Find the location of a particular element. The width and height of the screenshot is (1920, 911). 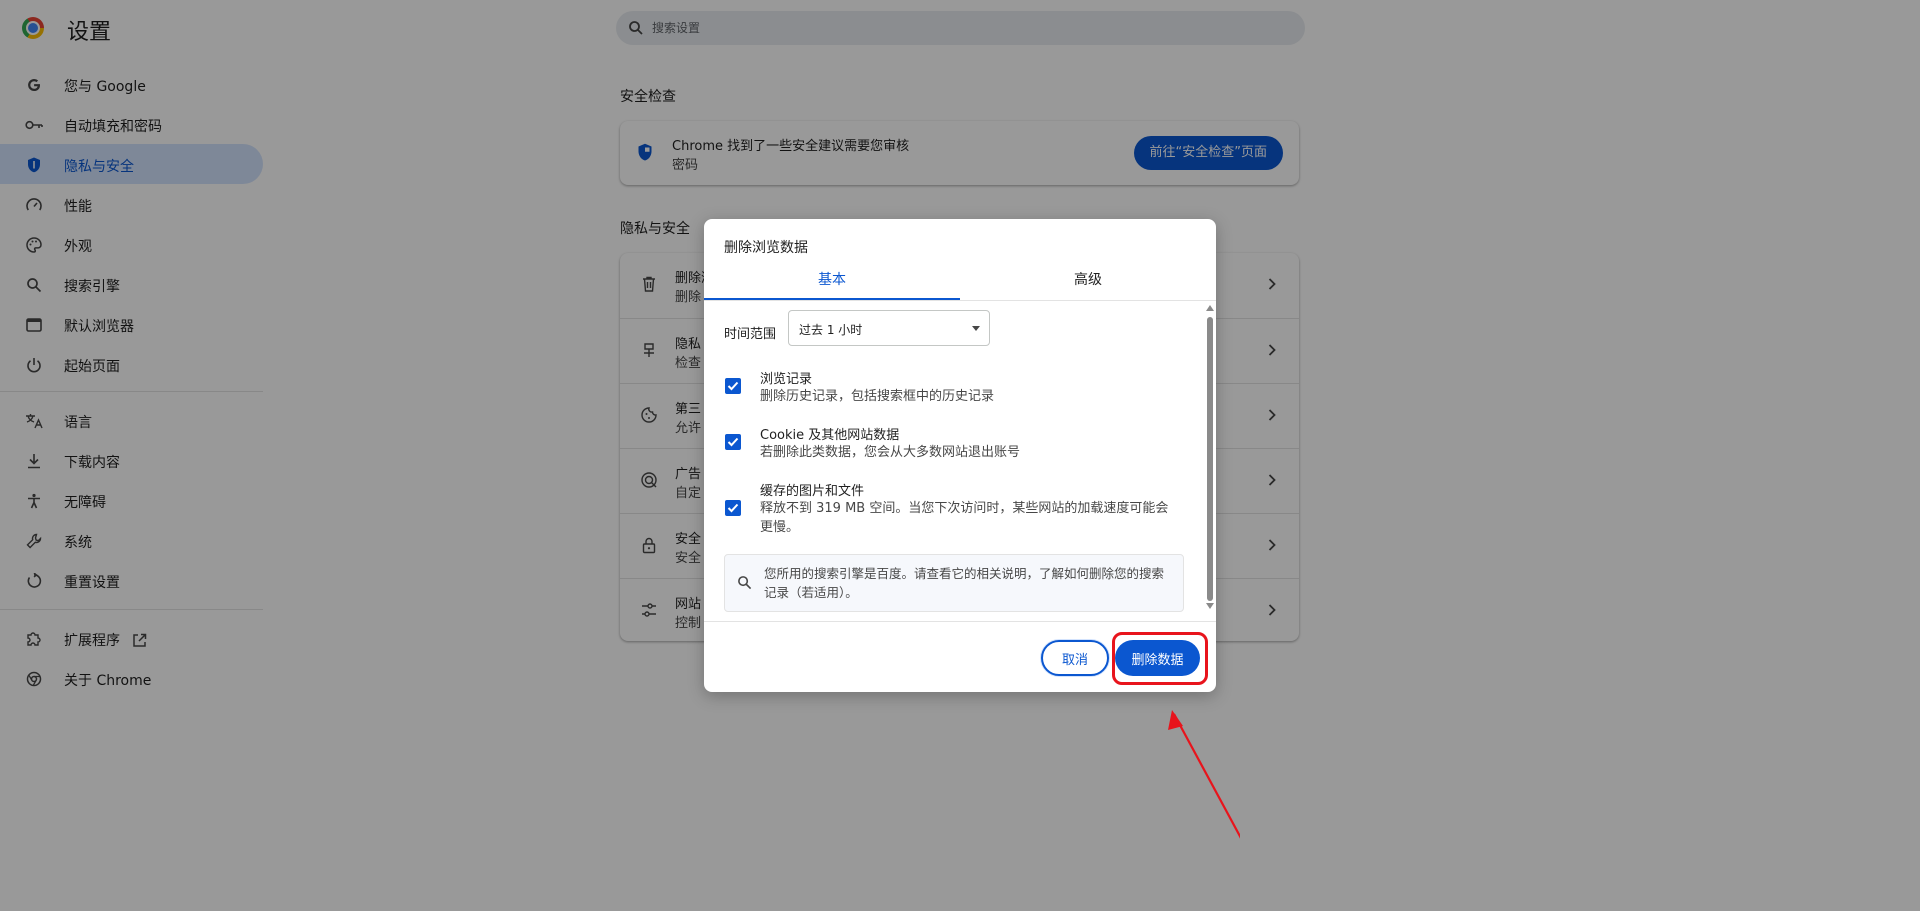

footer-divider is located at coordinates (960, 621).